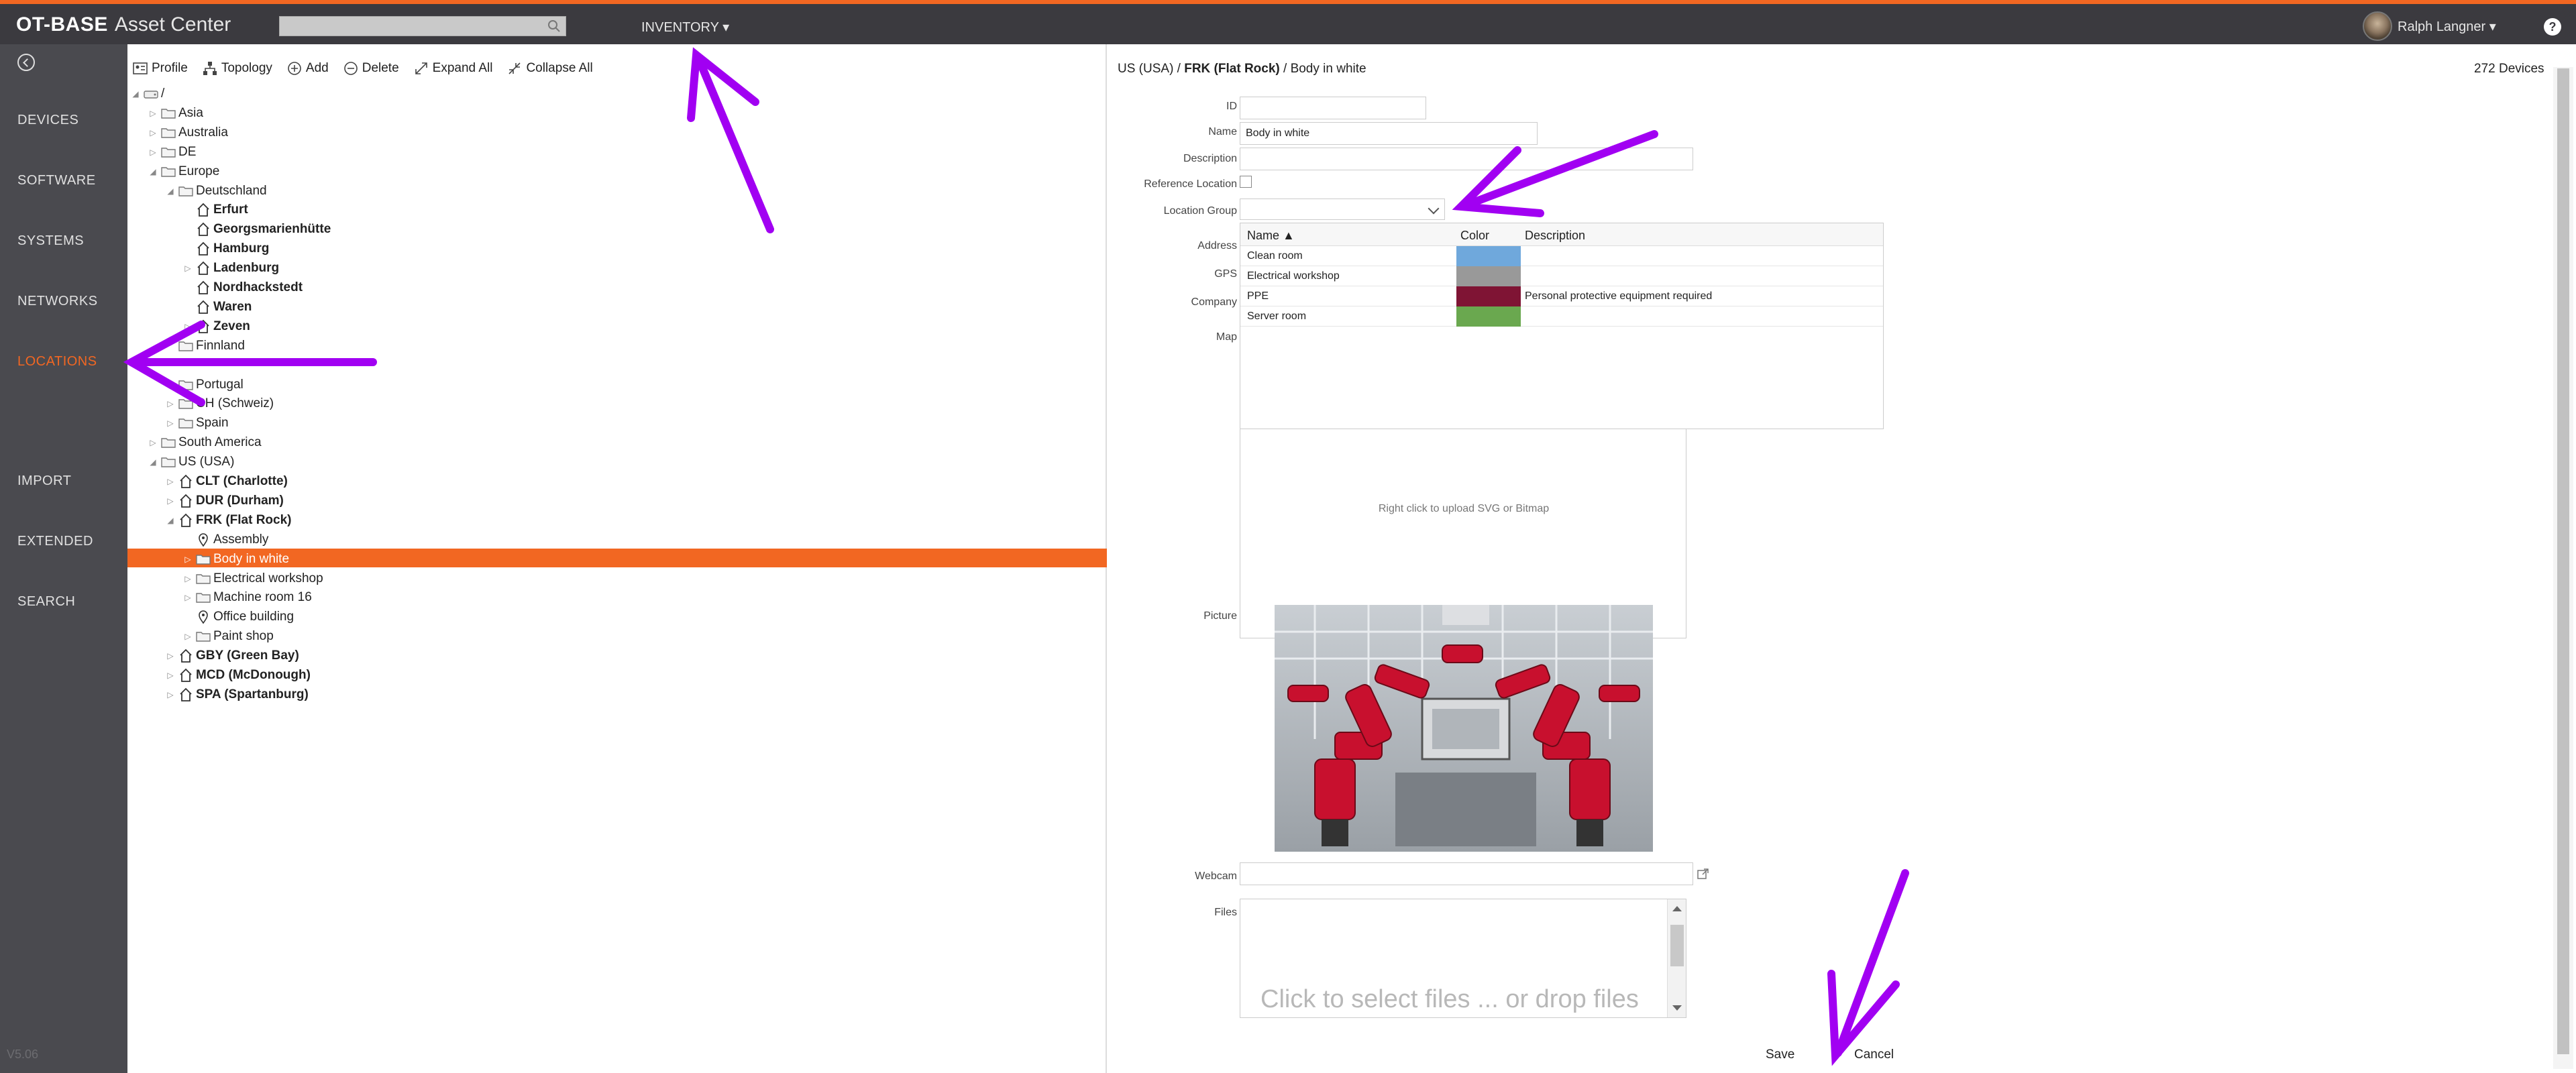  What do you see at coordinates (1466, 873) in the screenshot?
I see `webcam-field` at bounding box center [1466, 873].